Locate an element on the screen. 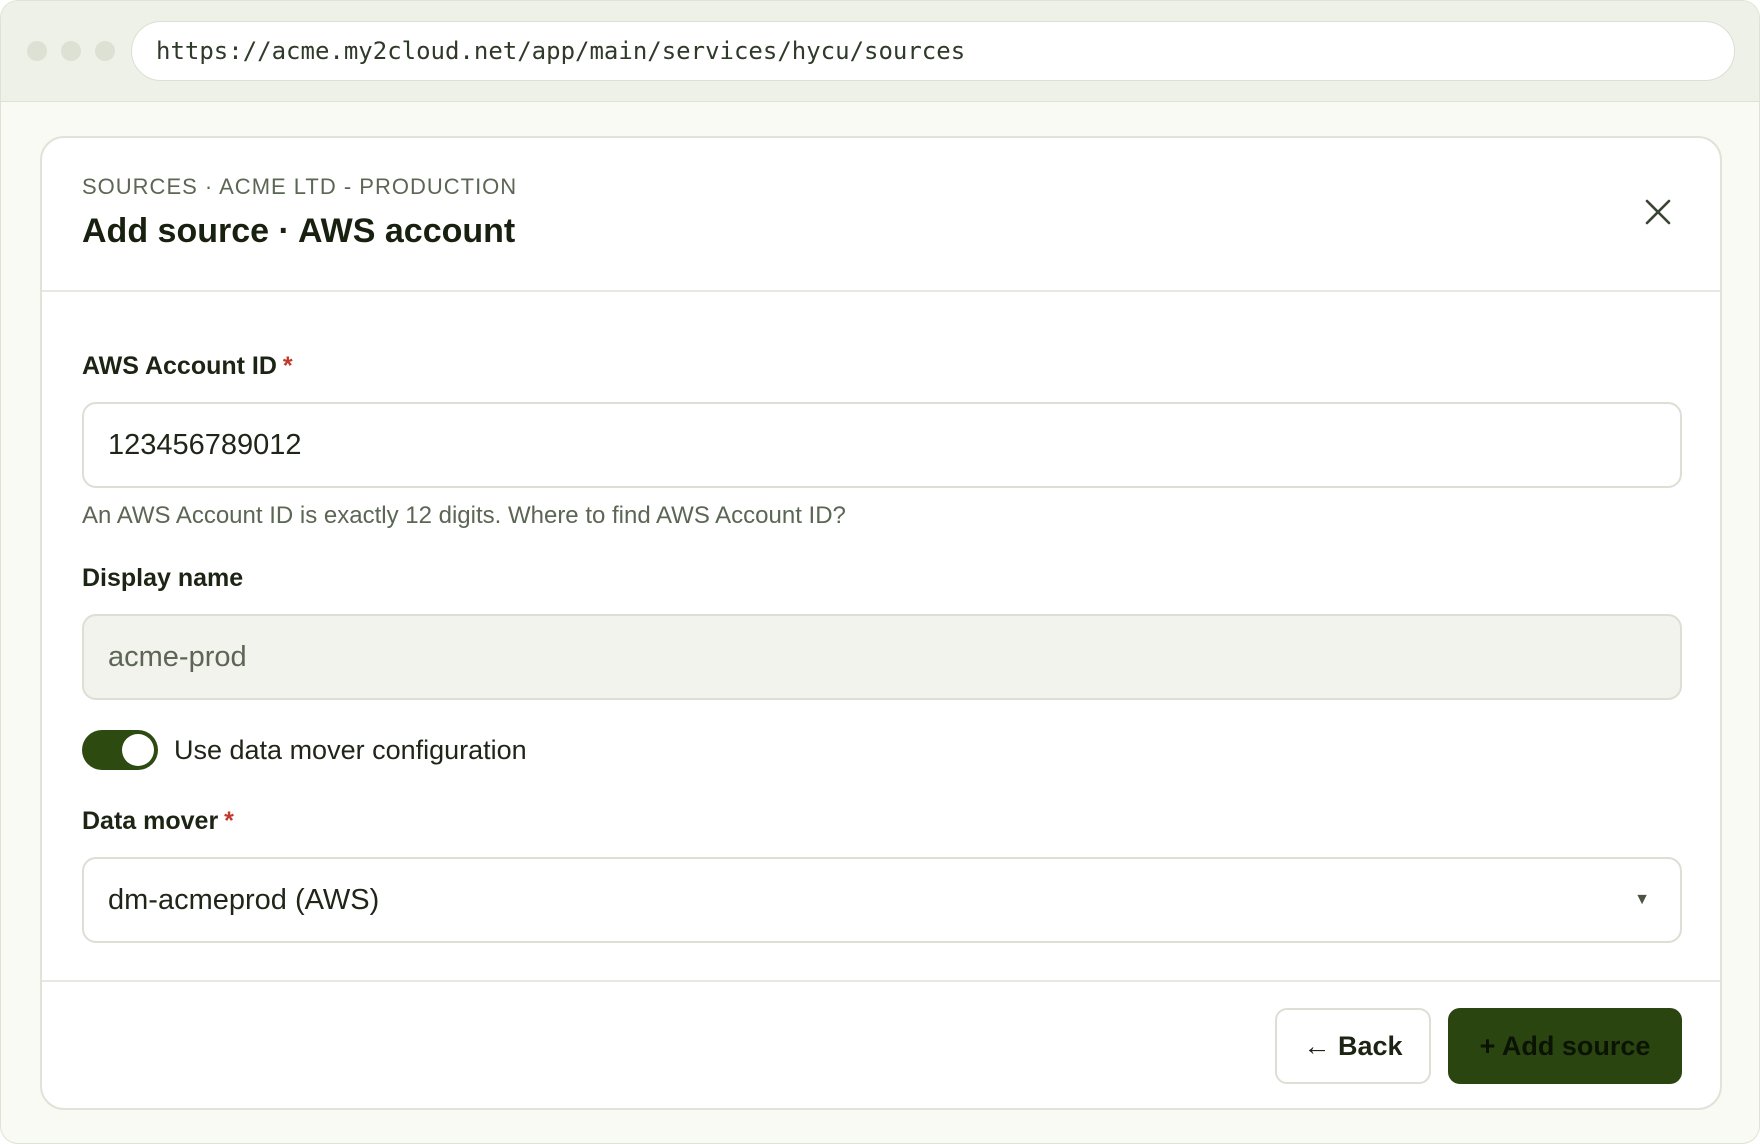 Image resolution: width=1760 pixels, height=1144 pixels. window-maximize-dot is located at coordinates (105, 51).